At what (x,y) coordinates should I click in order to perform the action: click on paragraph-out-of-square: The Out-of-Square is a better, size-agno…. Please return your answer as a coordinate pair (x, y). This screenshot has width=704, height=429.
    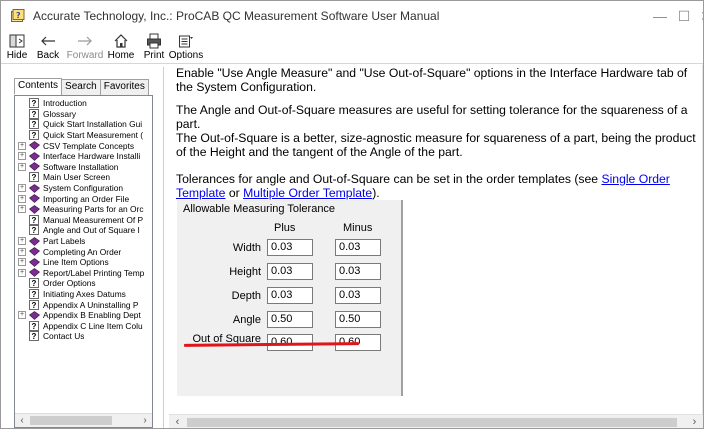
    Looking at the image, I should click on (436, 145).